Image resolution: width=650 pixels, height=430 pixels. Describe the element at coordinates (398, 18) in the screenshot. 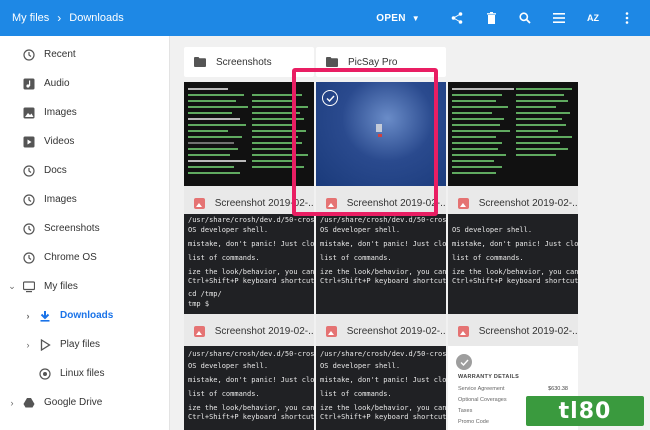

I see `open-button: OPEN ▼` at that location.